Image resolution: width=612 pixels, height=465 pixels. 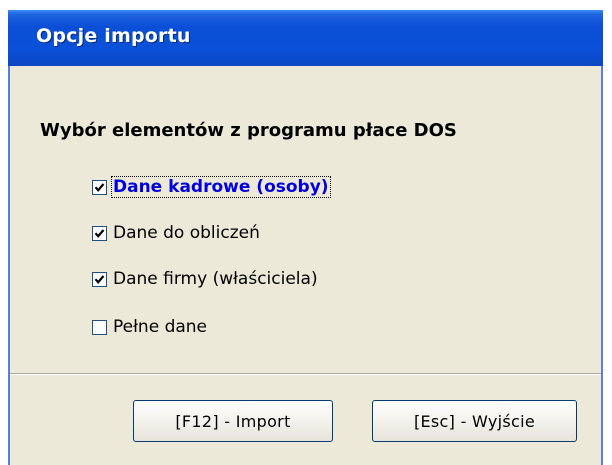 What do you see at coordinates (474, 421) in the screenshot?
I see `exit-button: [Esc] - Wyjście` at bounding box center [474, 421].